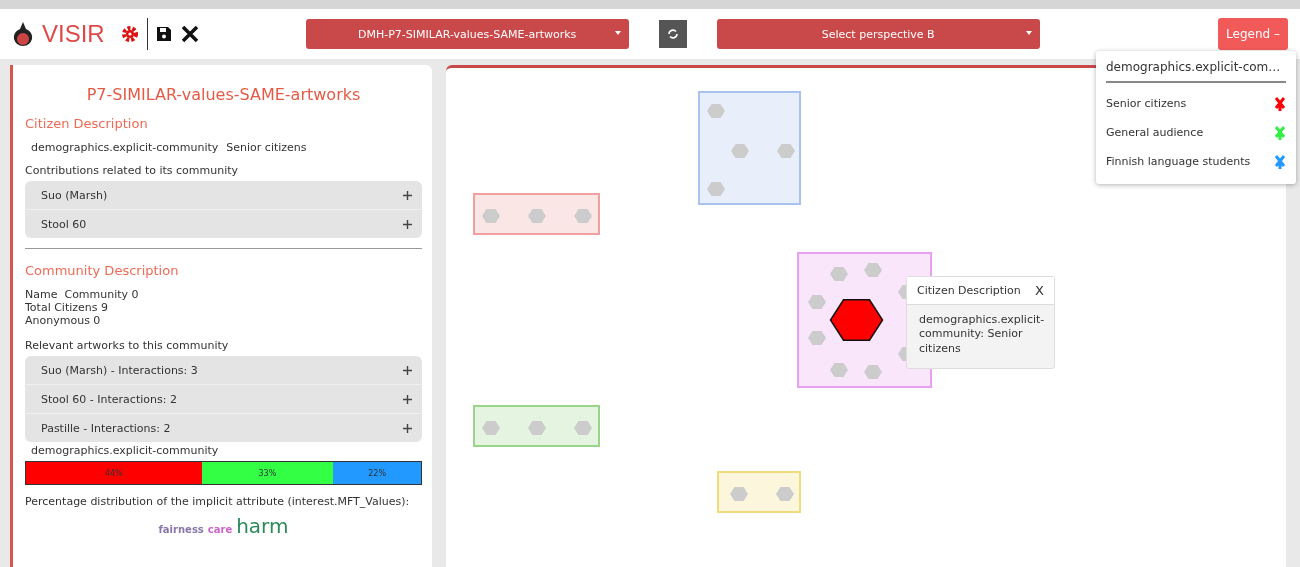 The width and height of the screenshot is (1300, 567). What do you see at coordinates (181, 529) in the screenshot?
I see `cloud-word: fairness` at bounding box center [181, 529].